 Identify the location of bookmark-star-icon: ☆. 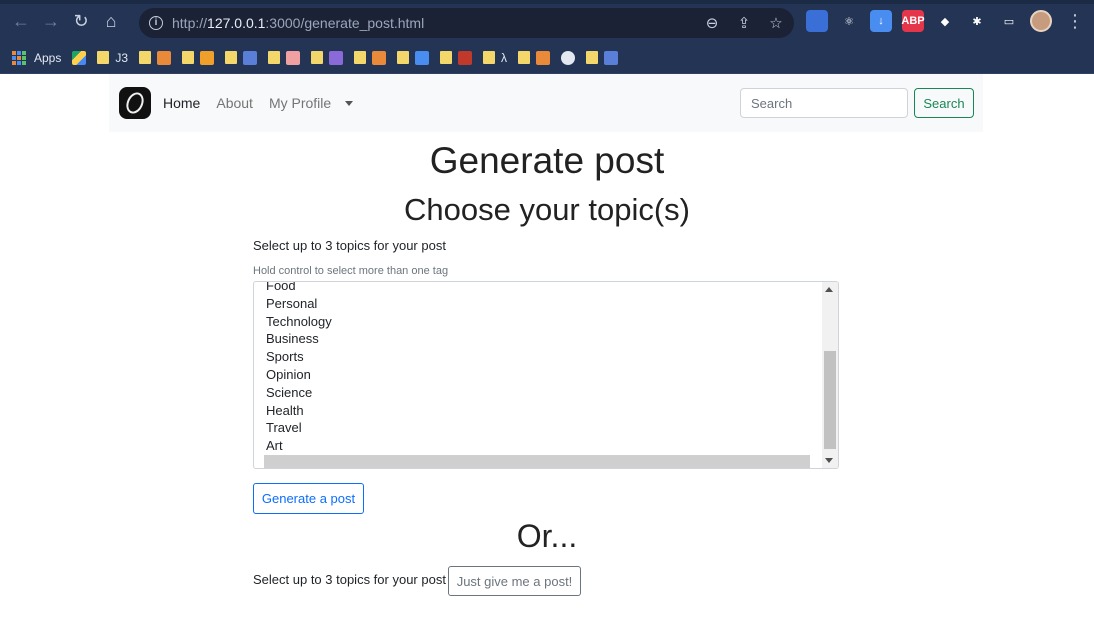
(776, 23).